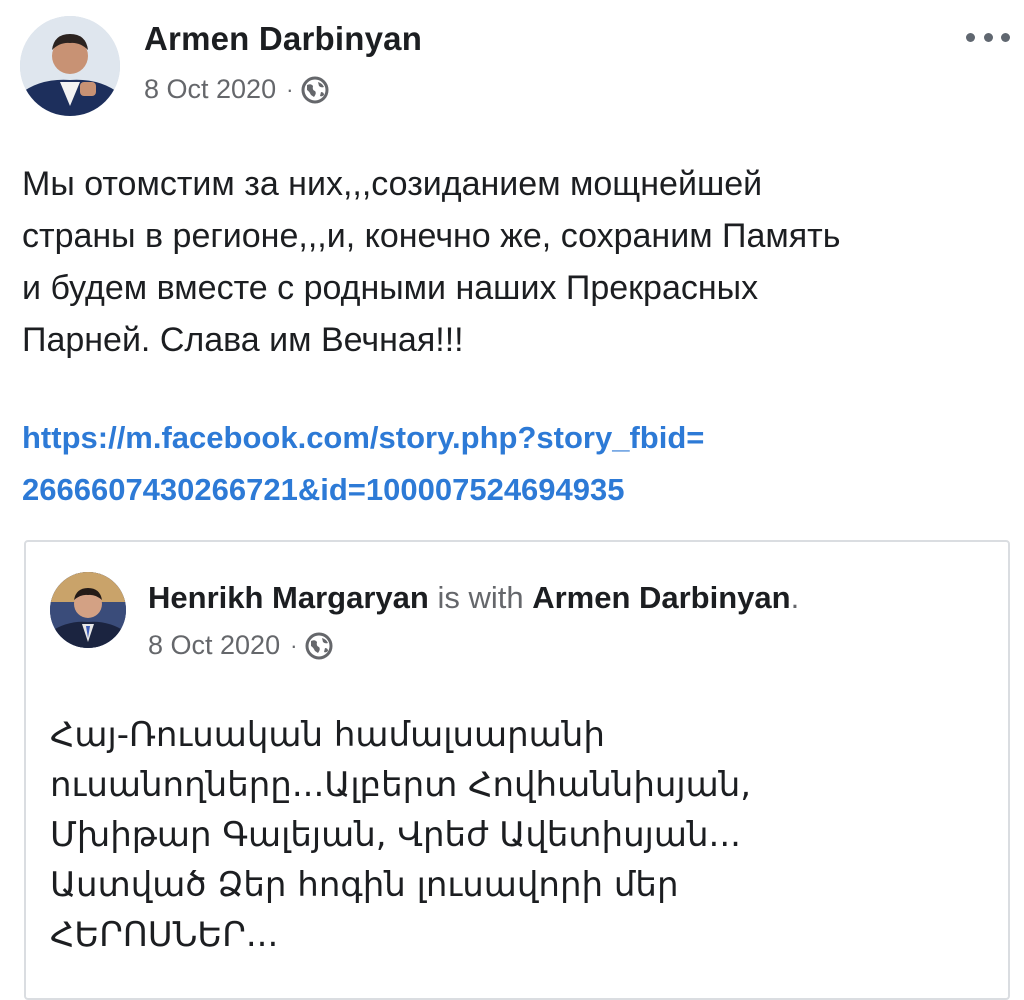 This screenshot has width=1024, height=1000. I want to click on more-options-icon, so click(988, 37).